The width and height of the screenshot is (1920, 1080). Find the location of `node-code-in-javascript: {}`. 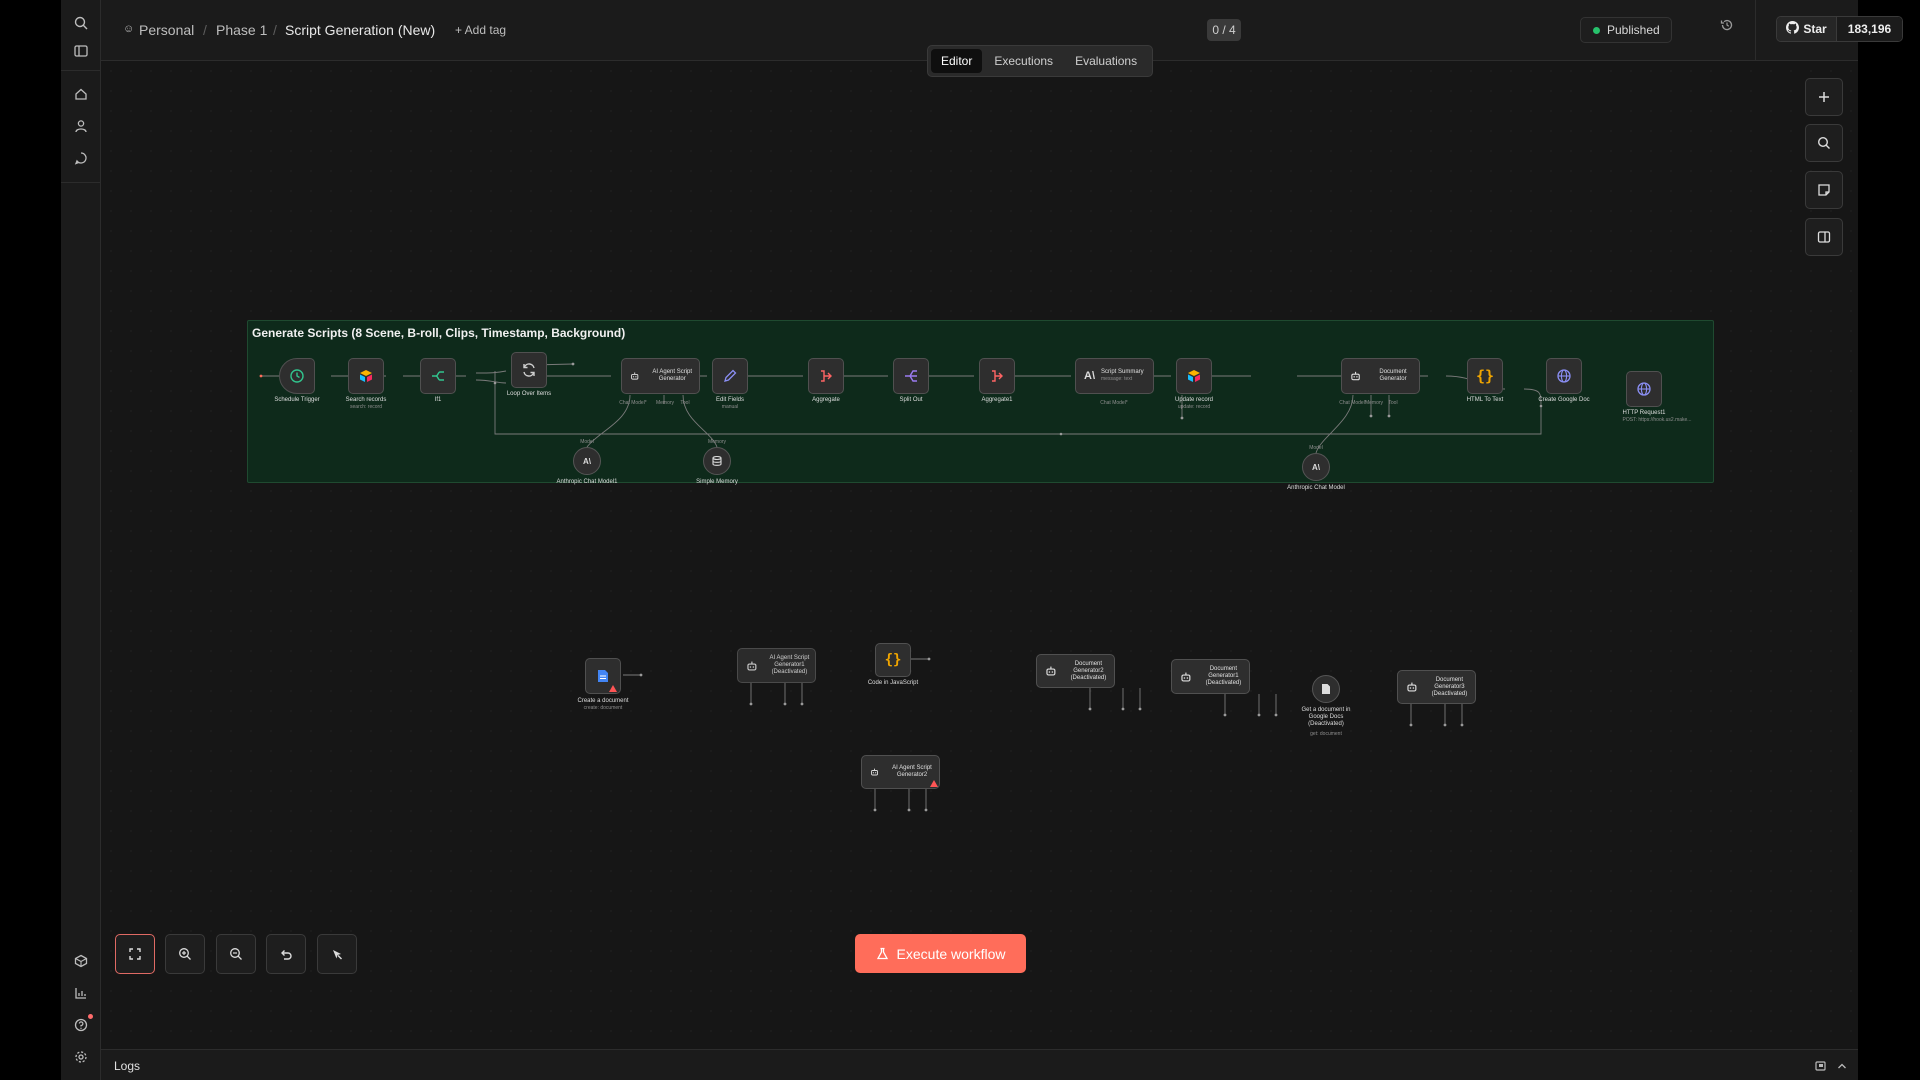

node-code-in-javascript: {} is located at coordinates (893, 660).